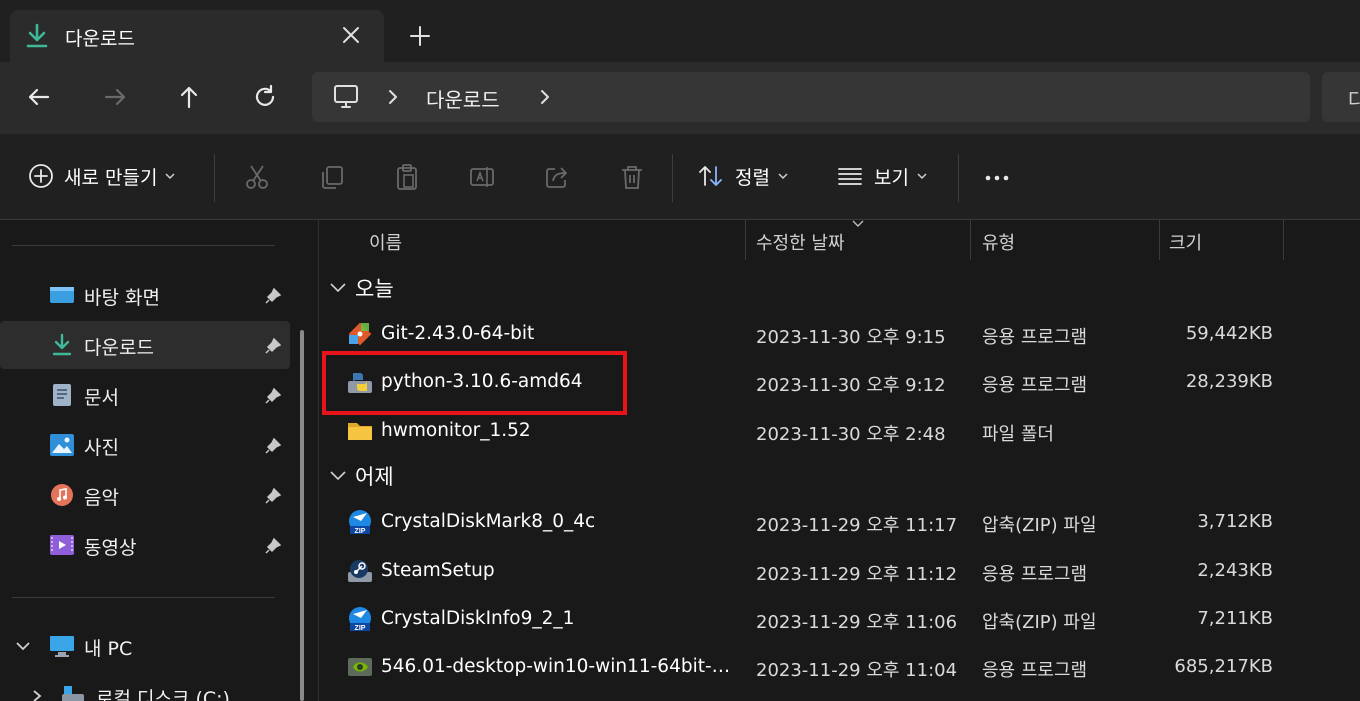 The image size is (1360, 701). I want to click on sidebar-item-desktop: 바탕 화면, so click(145, 295).